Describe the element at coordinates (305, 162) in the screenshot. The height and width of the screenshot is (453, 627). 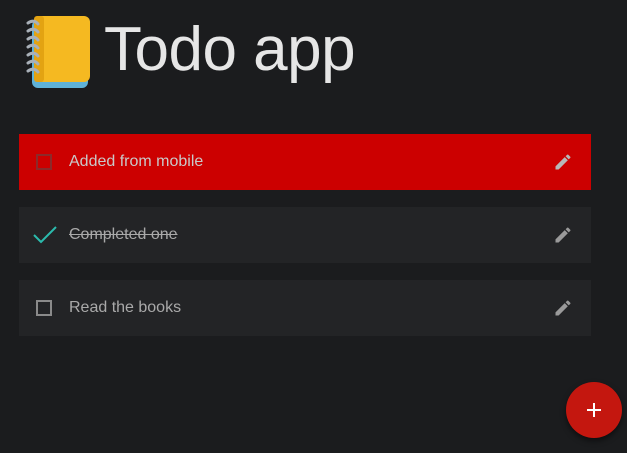
I see `todo-item: Added from mobile` at that location.